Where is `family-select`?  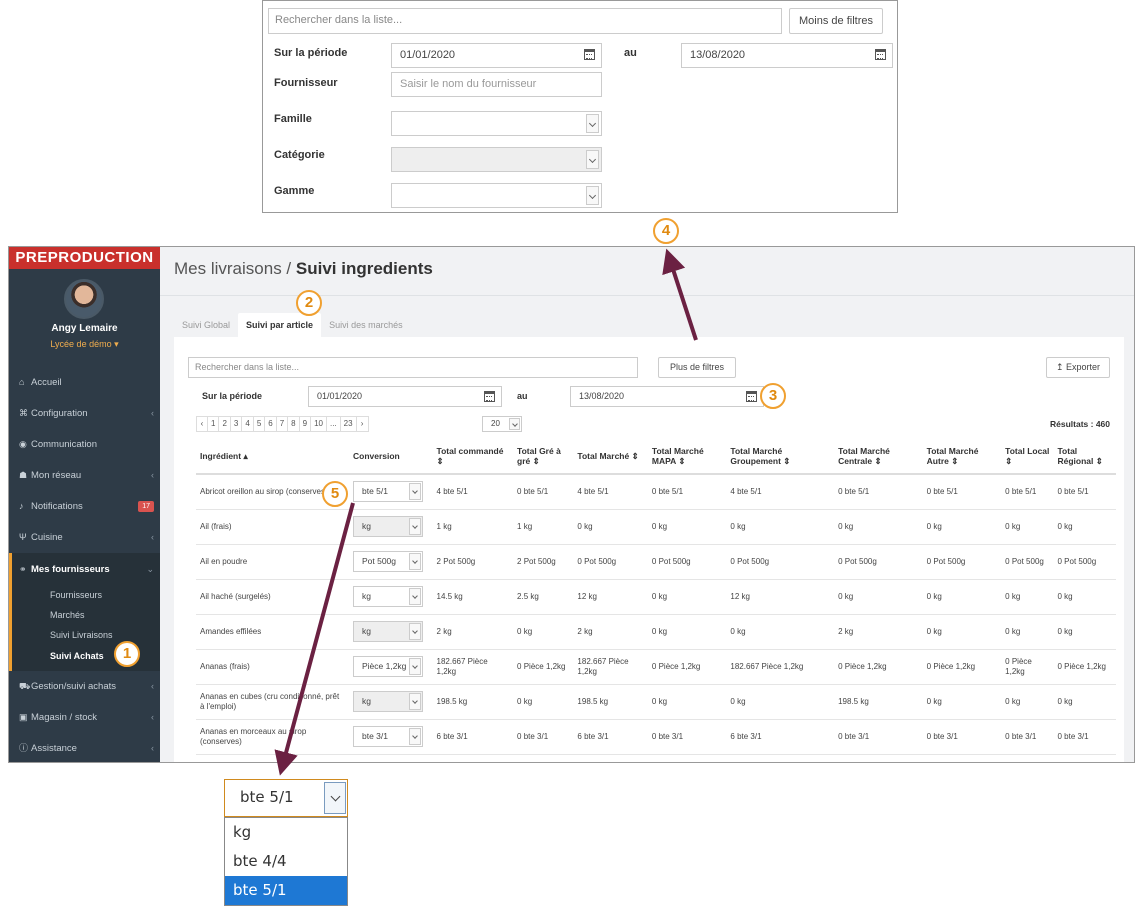
family-select is located at coordinates (496, 123).